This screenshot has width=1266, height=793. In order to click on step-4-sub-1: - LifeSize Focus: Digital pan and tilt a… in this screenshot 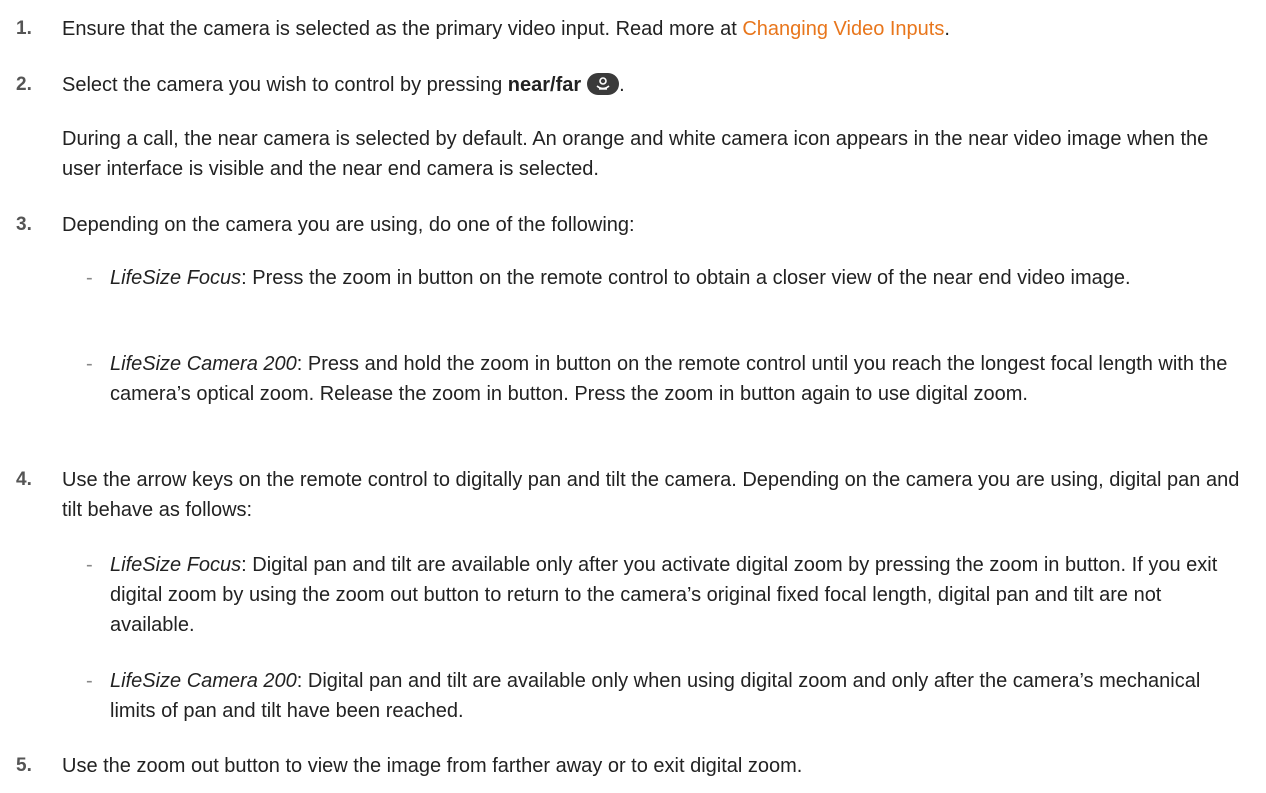, I will do `click(623, 595)`.